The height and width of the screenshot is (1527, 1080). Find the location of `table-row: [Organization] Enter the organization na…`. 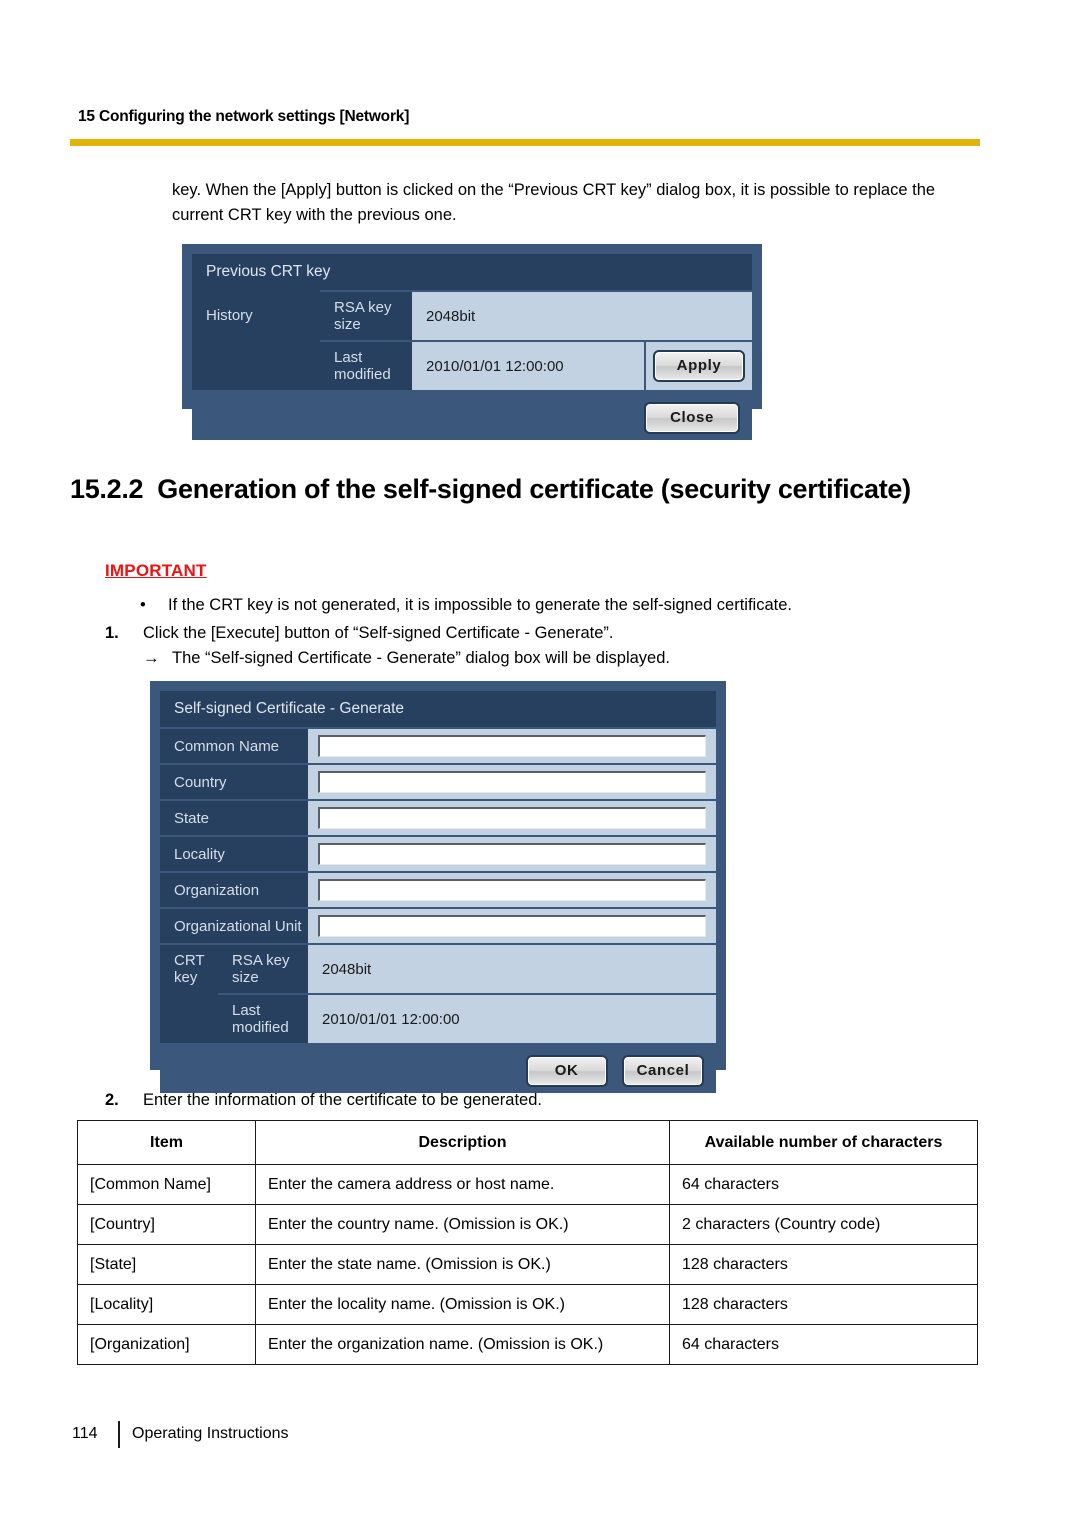

table-row: [Organization] Enter the organization na… is located at coordinates (527, 1344).